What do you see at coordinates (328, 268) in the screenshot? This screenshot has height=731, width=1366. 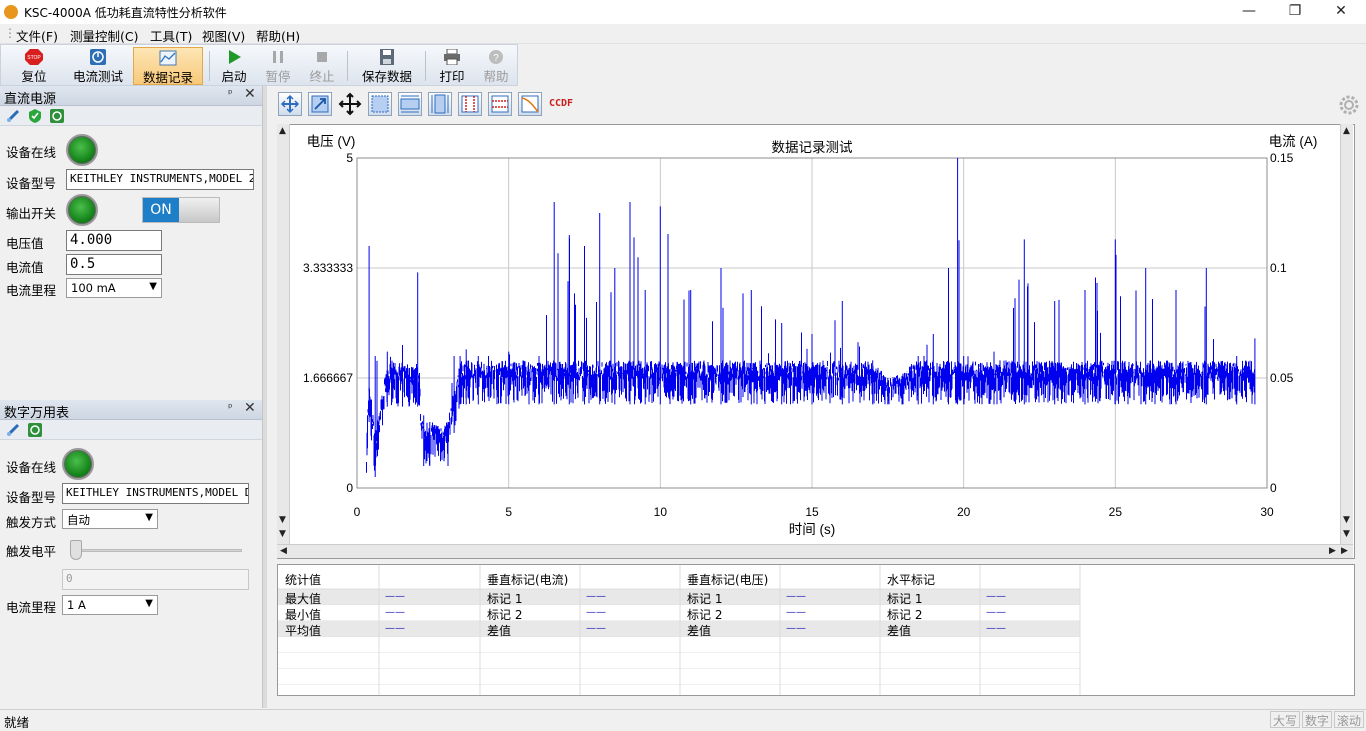 I see `y-left-tick-label: 3.333333` at bounding box center [328, 268].